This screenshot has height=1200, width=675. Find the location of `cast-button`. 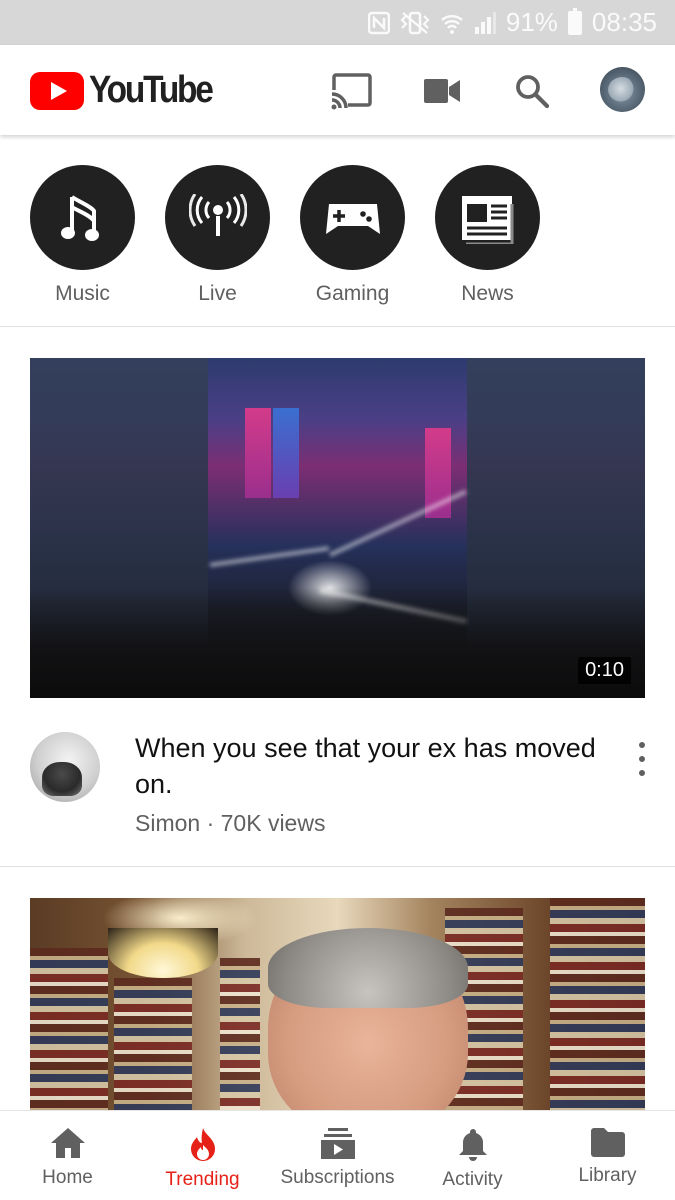

cast-button is located at coordinates (352, 91).